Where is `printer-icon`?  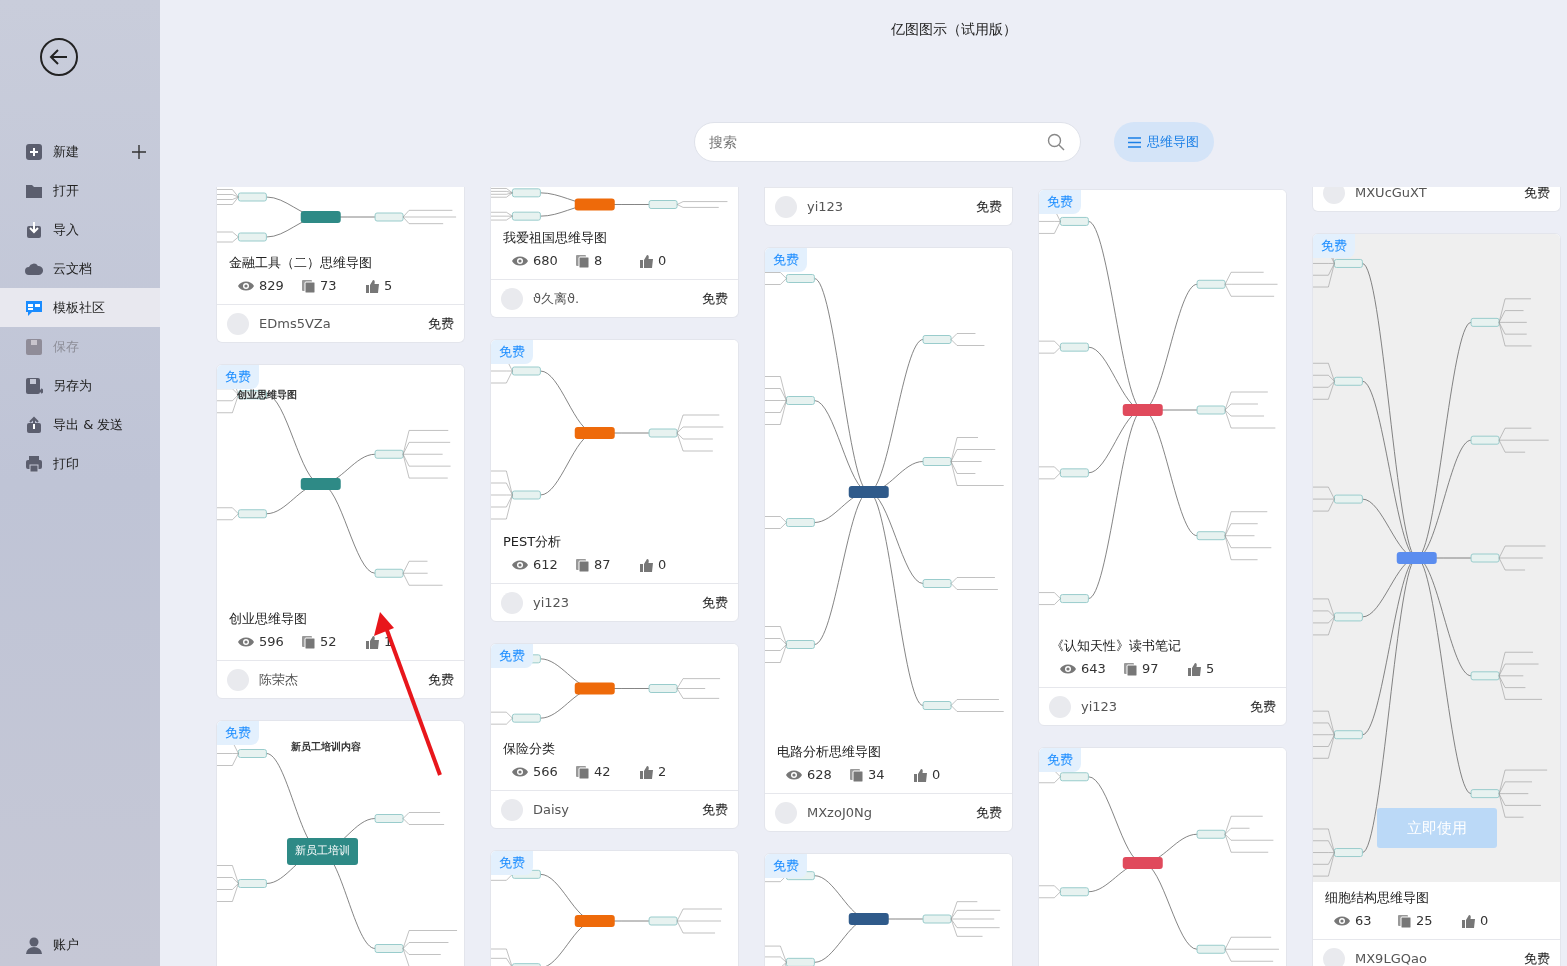 printer-icon is located at coordinates (34, 463).